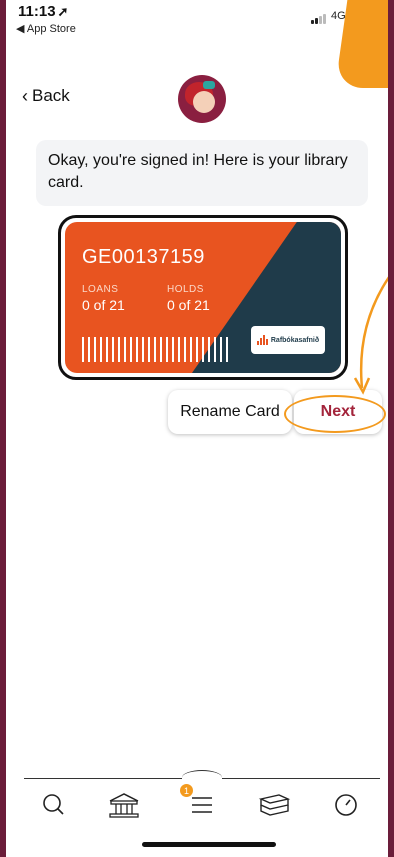 Image resolution: width=394 pixels, height=857 pixels. What do you see at coordinates (186, 790) in the screenshot?
I see `notification-badge: 1` at bounding box center [186, 790].